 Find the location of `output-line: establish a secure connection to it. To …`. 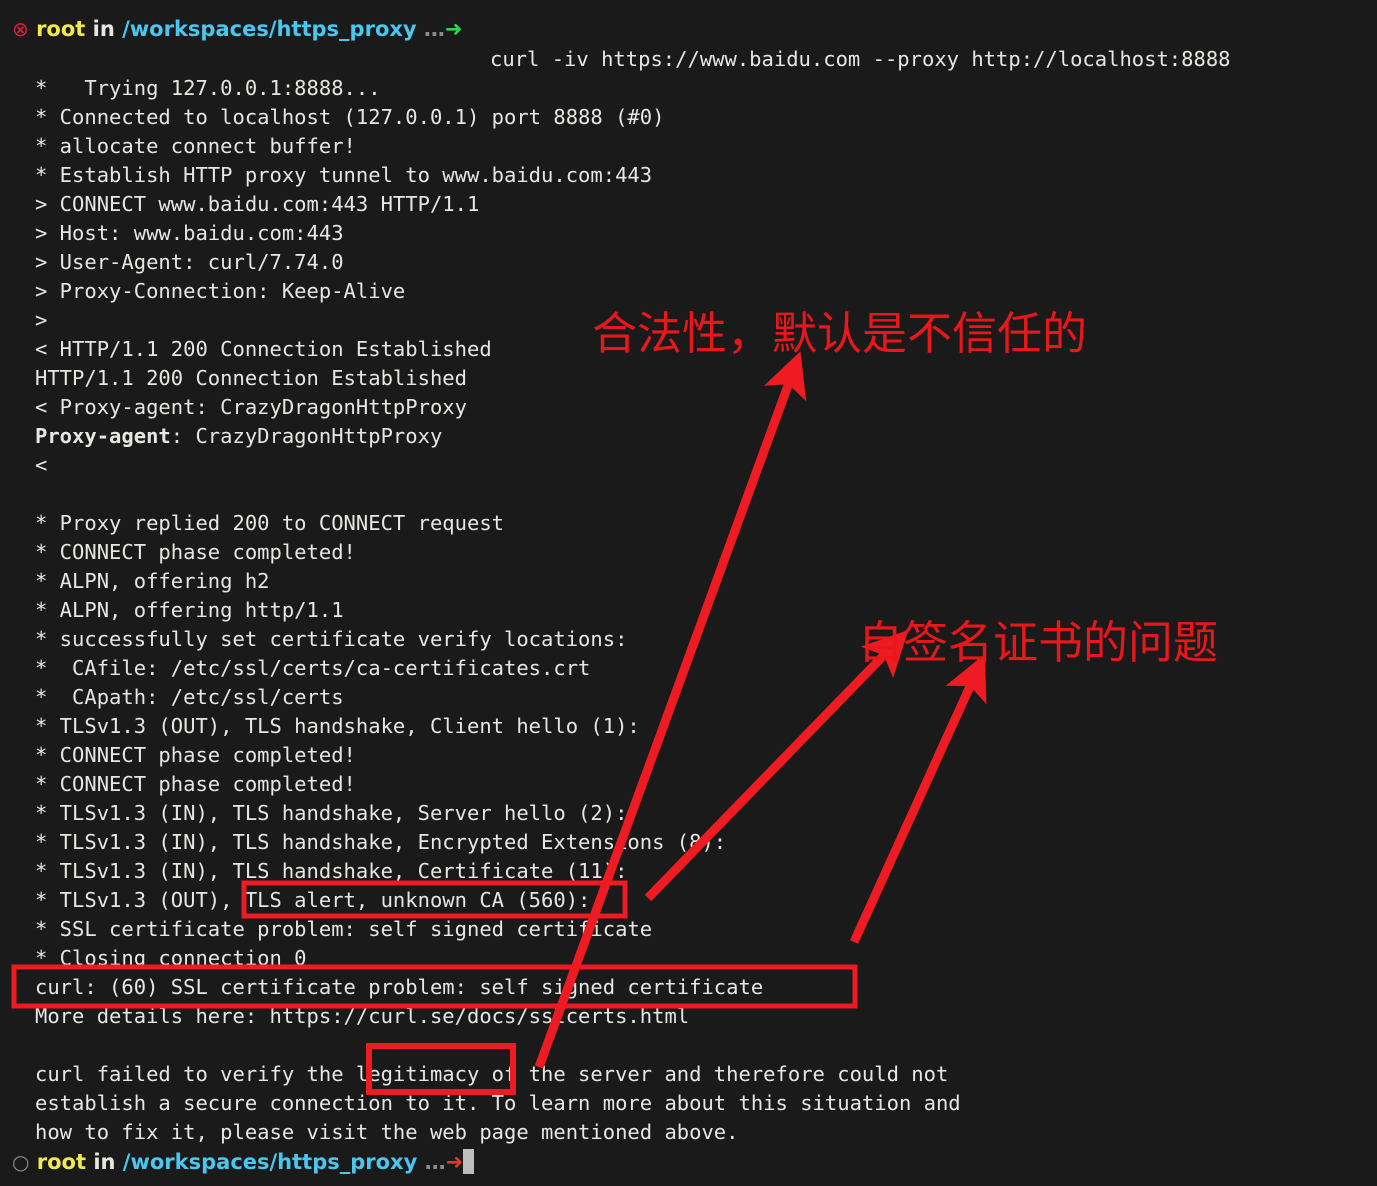

output-line: establish a secure connection to it. To … is located at coordinates (498, 1103).